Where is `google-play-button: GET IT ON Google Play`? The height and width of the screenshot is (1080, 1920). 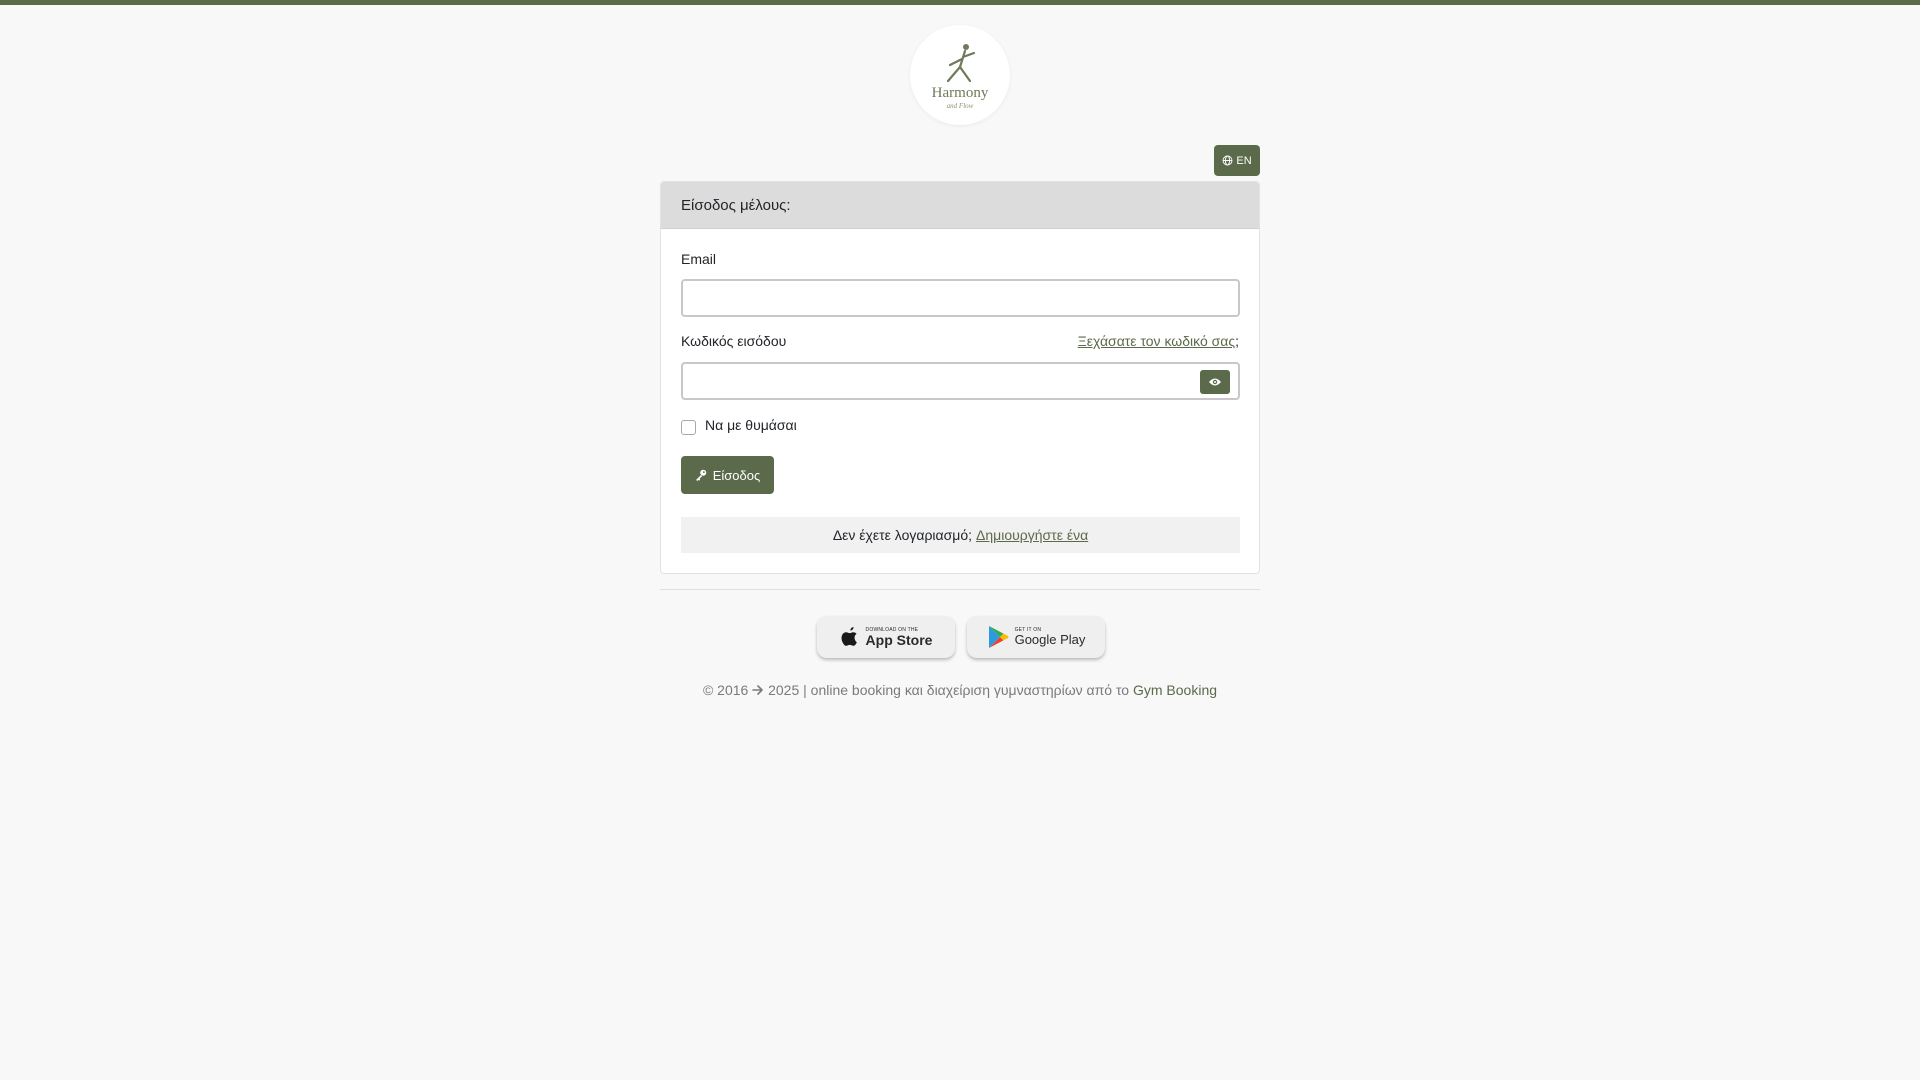
google-play-button: GET IT ON Google Play is located at coordinates (1036, 637).